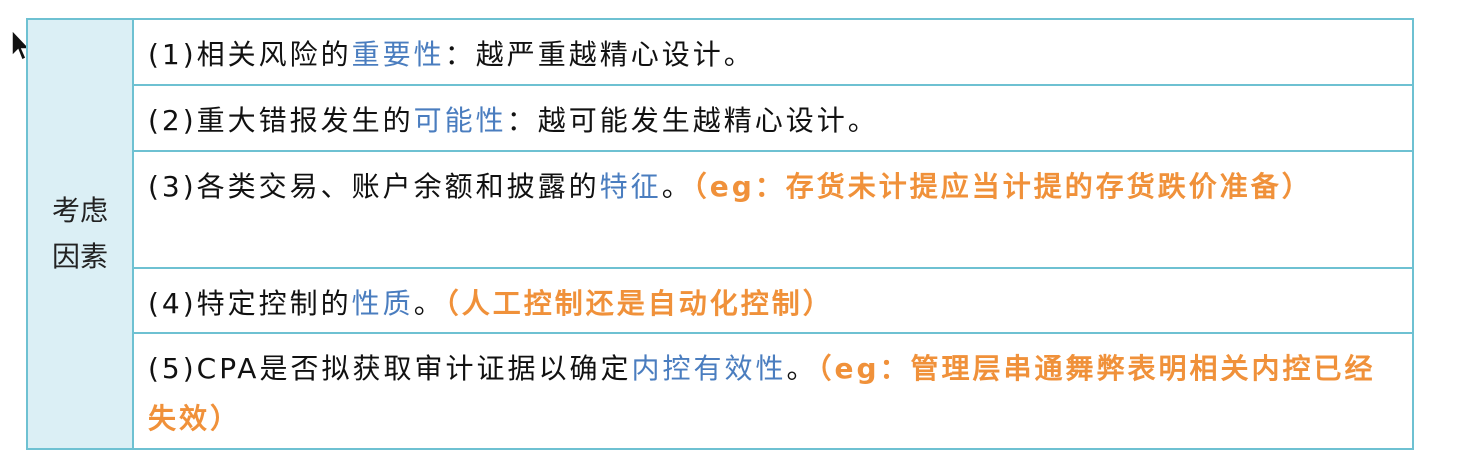 This screenshot has width=1480, height=474. I want to click on factor-text: (1)相关风险的, so click(250, 54).